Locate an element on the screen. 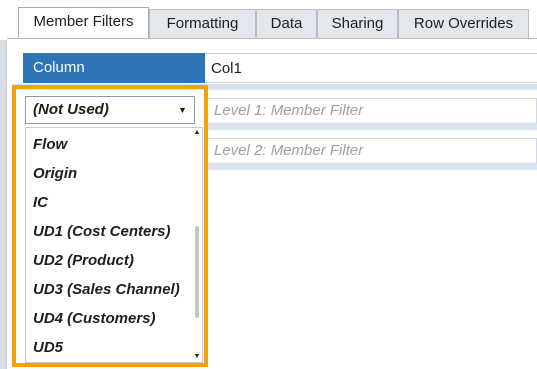 The width and height of the screenshot is (537, 369). column-value-field: Col1 is located at coordinates (371, 68).